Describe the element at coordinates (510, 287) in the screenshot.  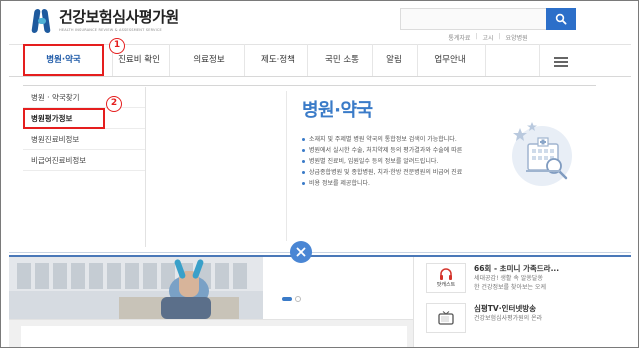
I see `news-desc: 한 건강정보를 찾아보는 오케` at that location.